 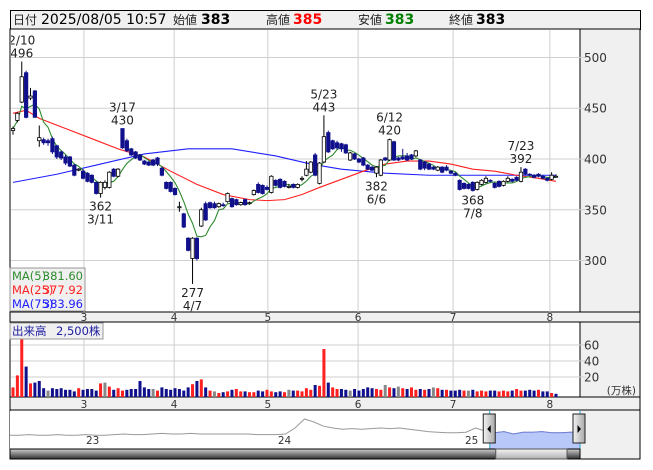 I want to click on volume-month-axis-strip, so click(x=325, y=403).